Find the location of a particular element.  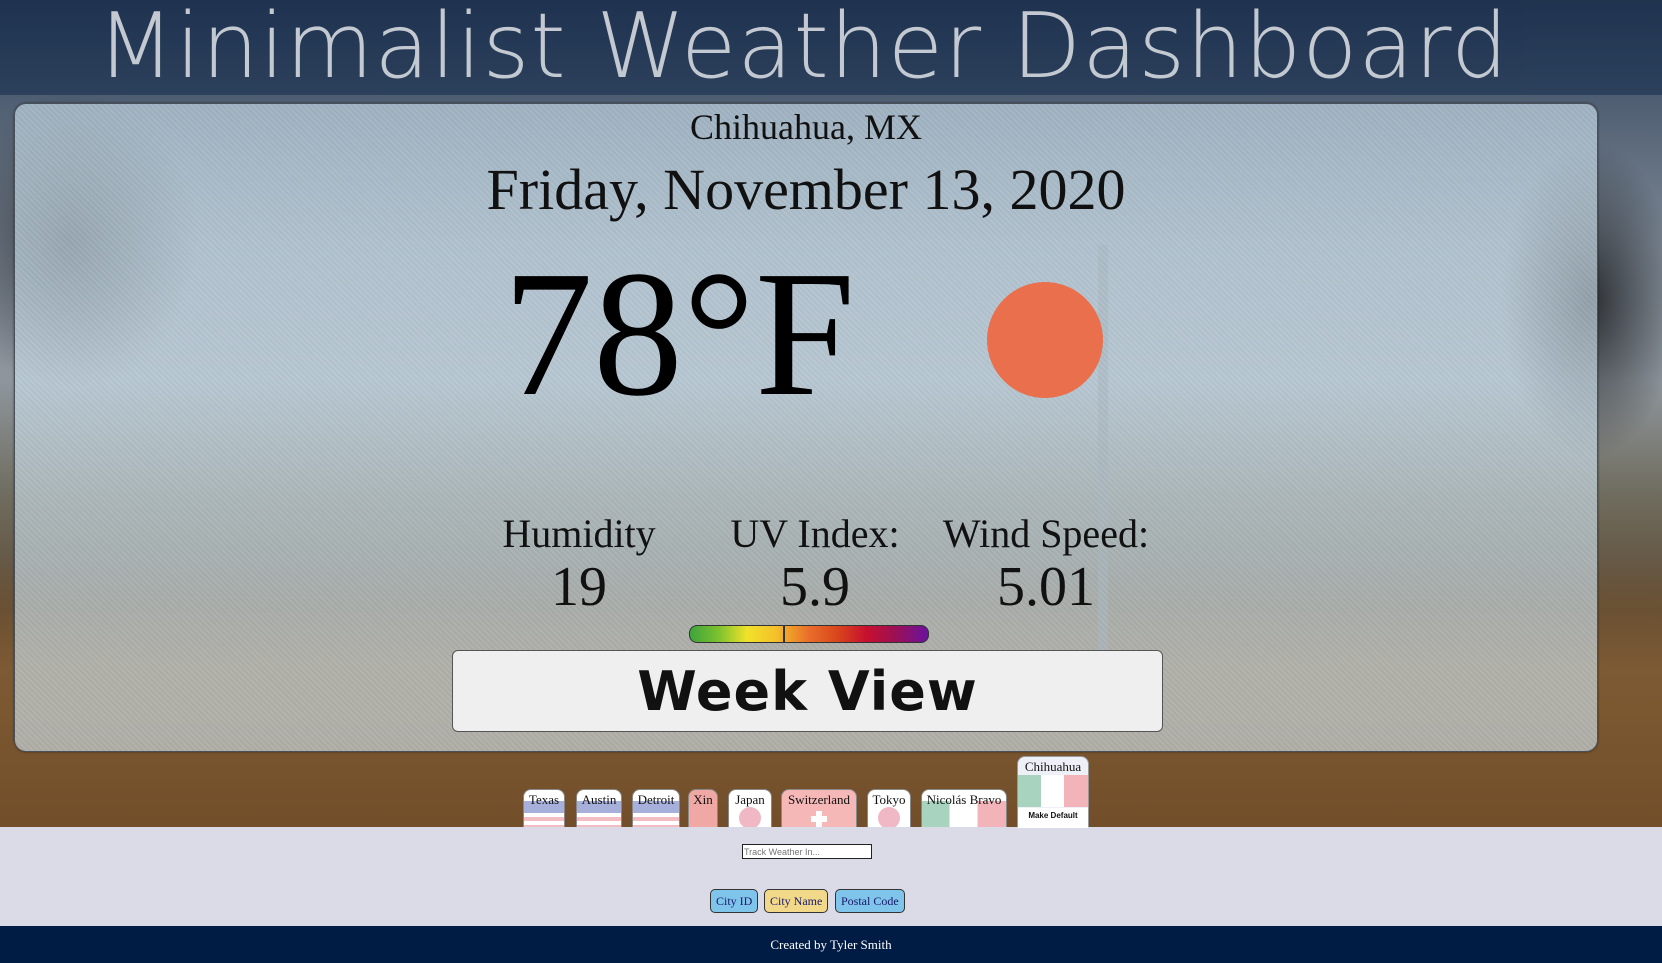

city-tab-label: Tokyo is located at coordinates (889, 799).